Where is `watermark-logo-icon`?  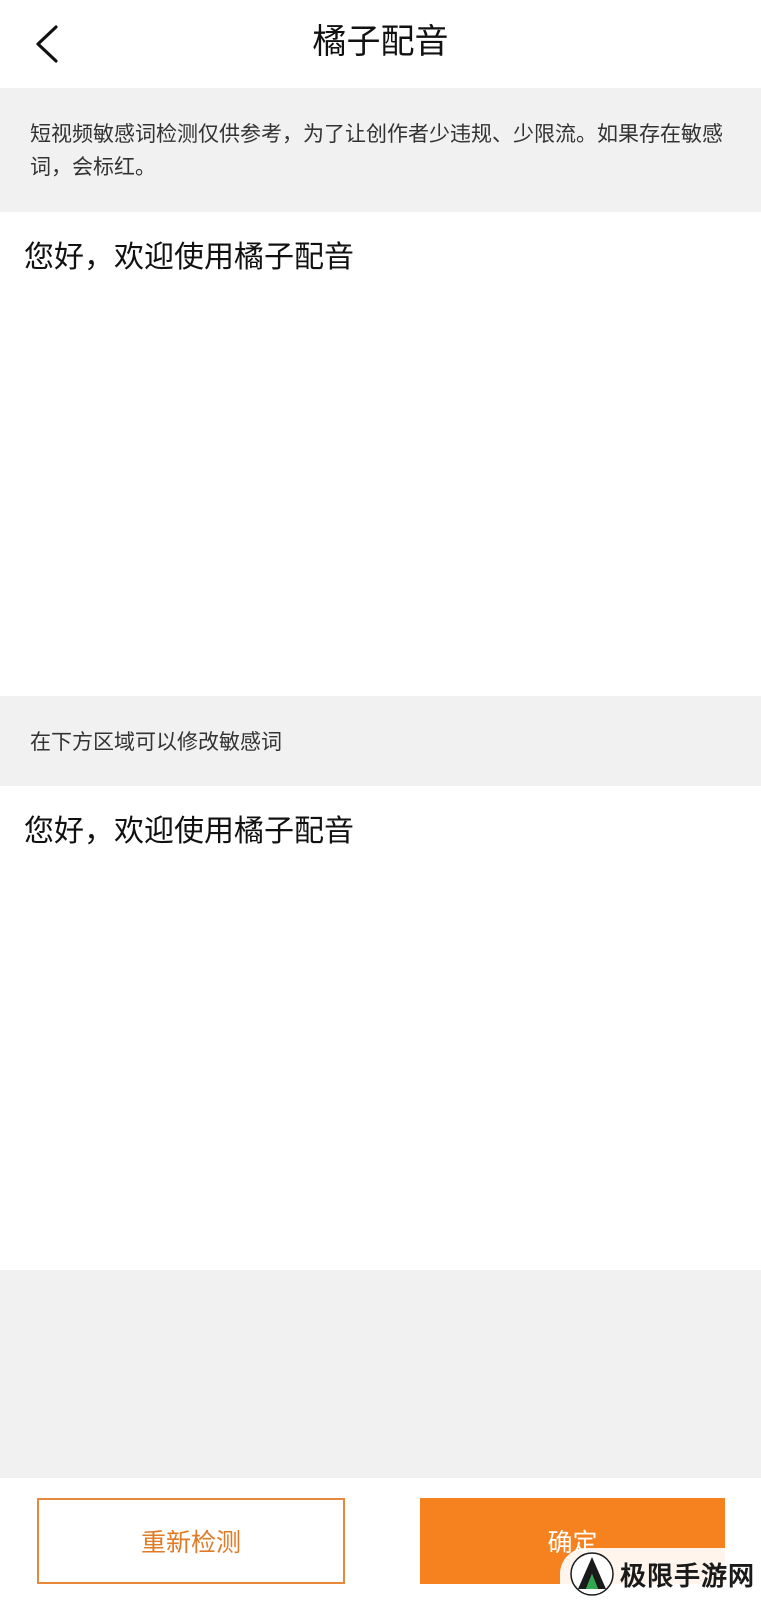
watermark-logo-icon is located at coordinates (592, 1574).